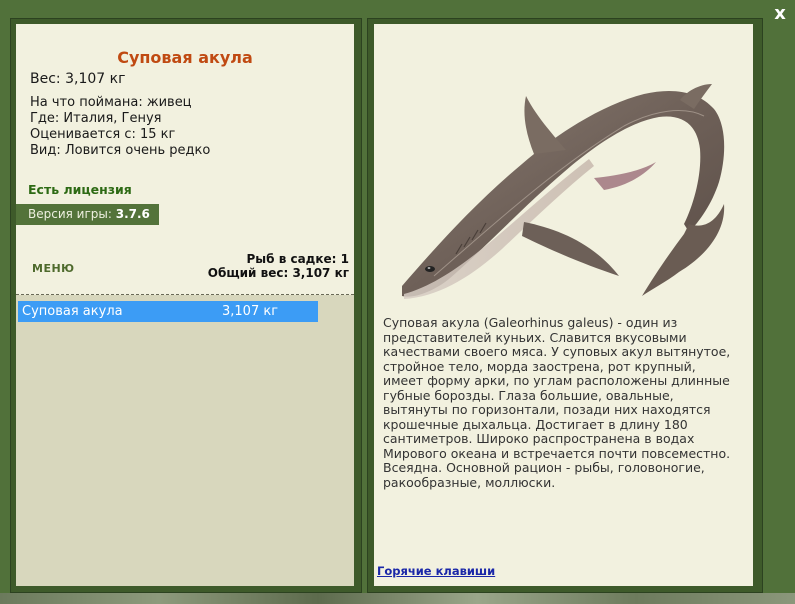 The height and width of the screenshot is (604, 795). Describe the element at coordinates (70, 214) in the screenshot. I see `version-label: Версия игры:` at that location.